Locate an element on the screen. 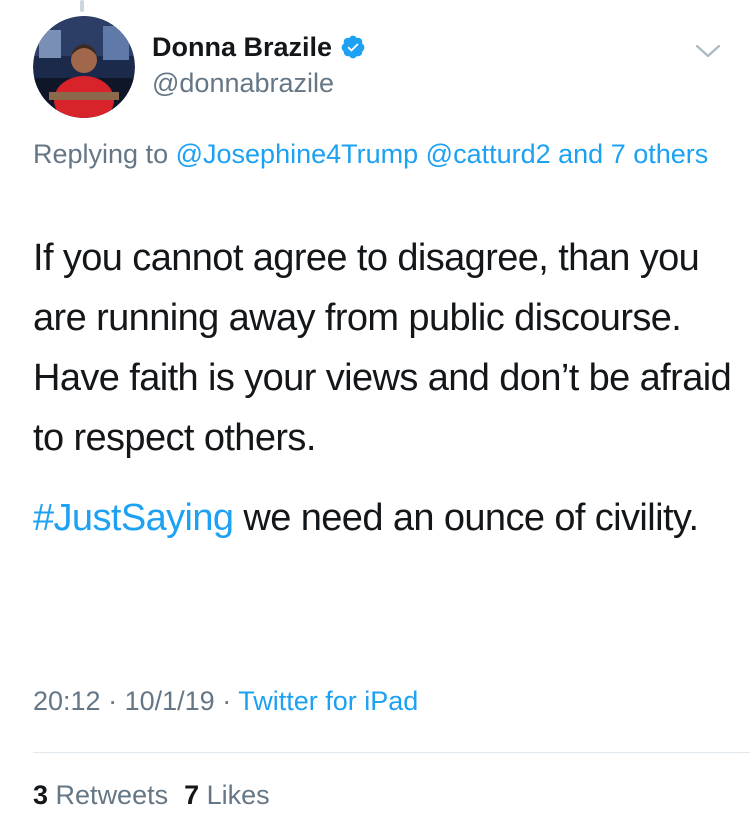 This screenshot has height=833, width=750. avatar is located at coordinates (84, 67).